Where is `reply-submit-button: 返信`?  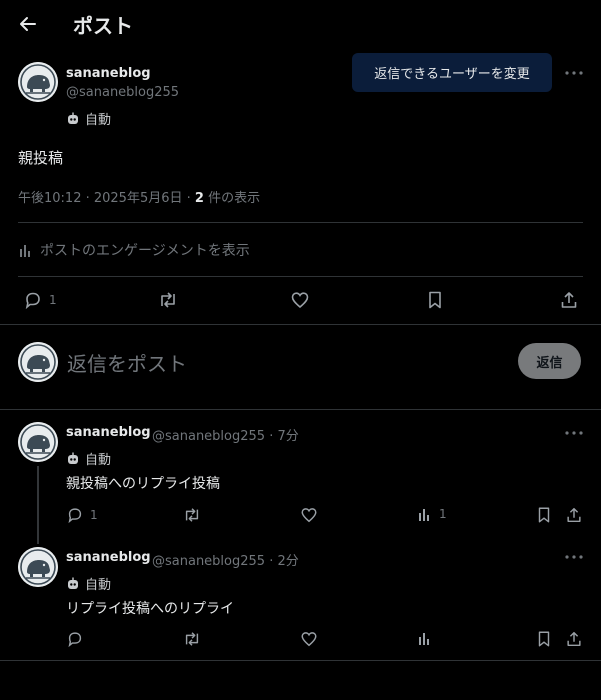 reply-submit-button: 返信 is located at coordinates (549, 361).